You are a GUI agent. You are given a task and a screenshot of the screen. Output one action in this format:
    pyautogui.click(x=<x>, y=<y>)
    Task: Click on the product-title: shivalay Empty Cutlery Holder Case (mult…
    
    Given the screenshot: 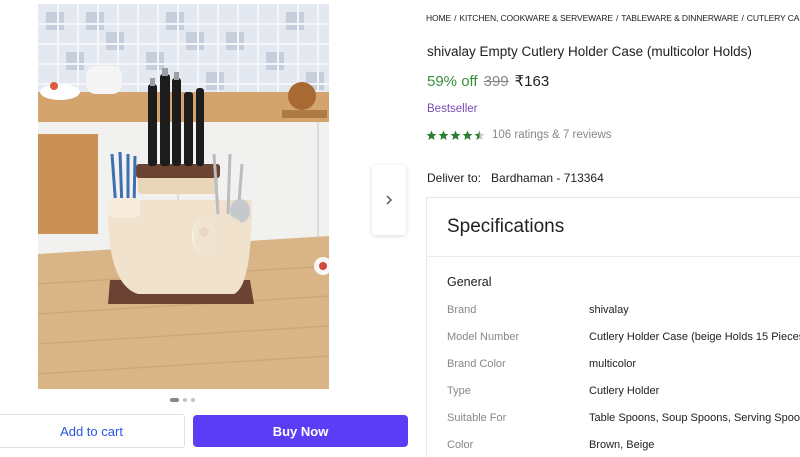 What is the action you would take?
    pyautogui.click(x=589, y=51)
    